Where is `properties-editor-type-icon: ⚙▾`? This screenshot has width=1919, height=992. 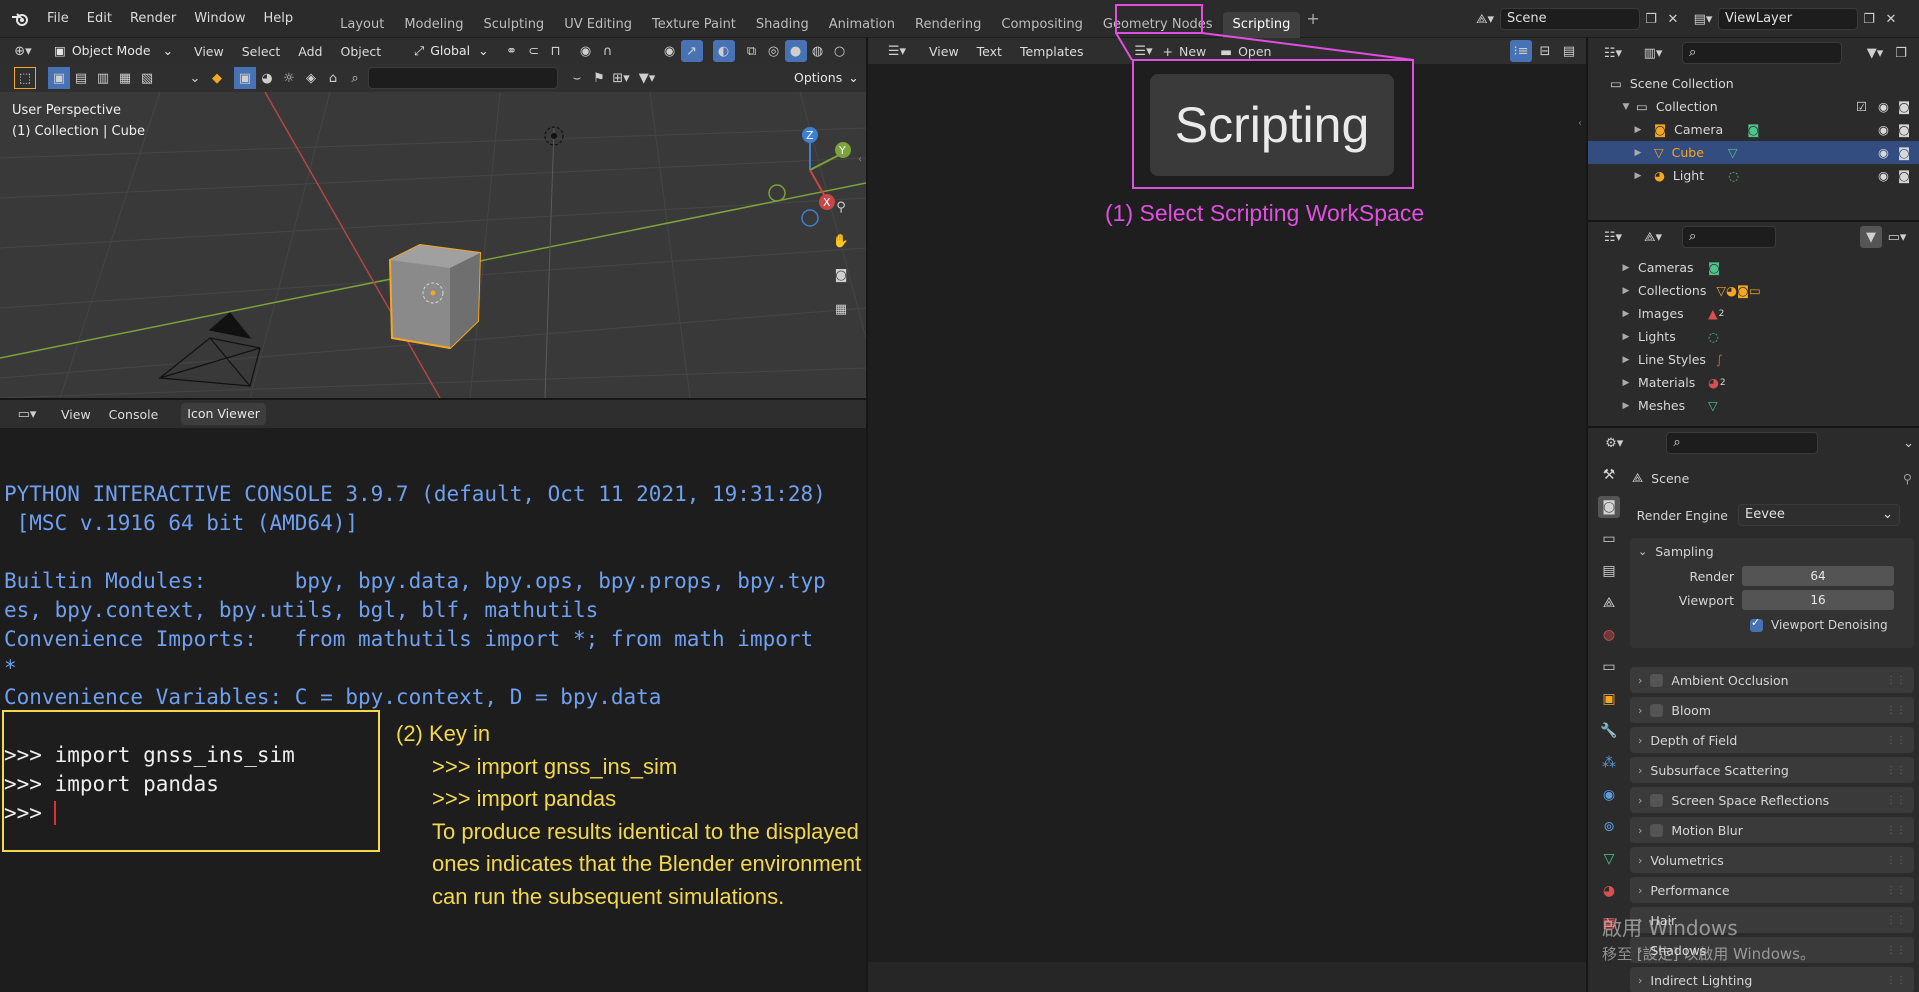 properties-editor-type-icon: ⚙▾ is located at coordinates (1614, 443).